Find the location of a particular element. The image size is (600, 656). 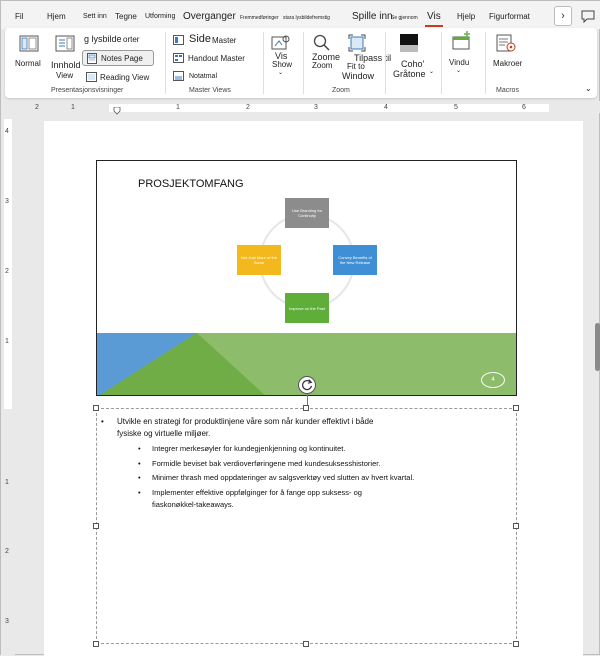

group-macros-label: Macros is located at coordinates (507, 90).